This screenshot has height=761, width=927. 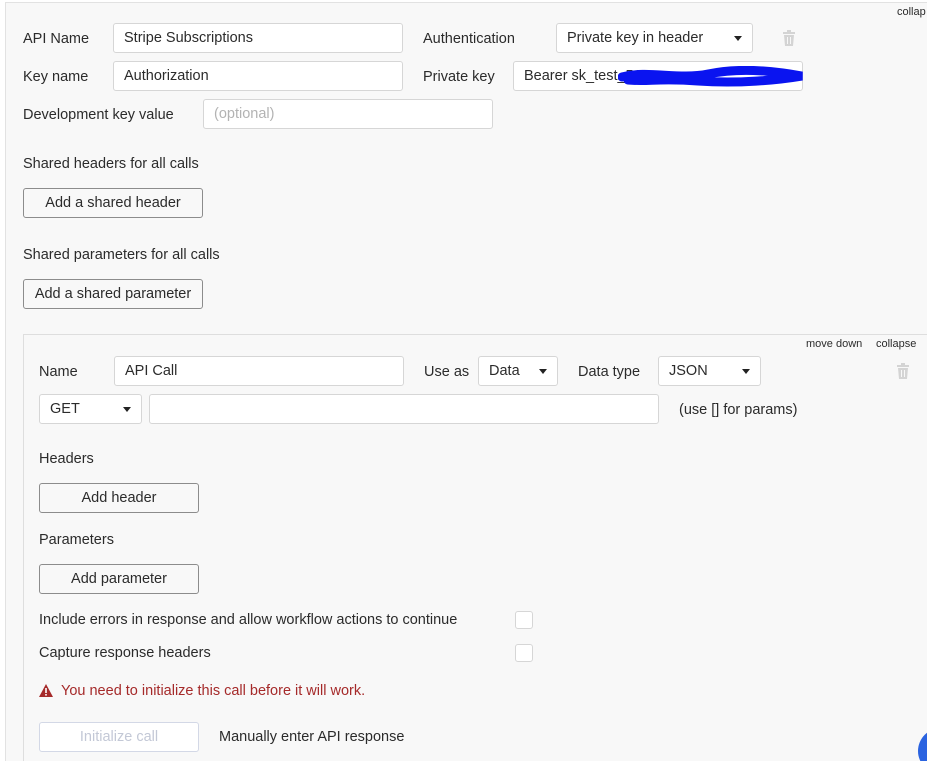 What do you see at coordinates (524, 620) in the screenshot?
I see `include-errors-checkbox` at bounding box center [524, 620].